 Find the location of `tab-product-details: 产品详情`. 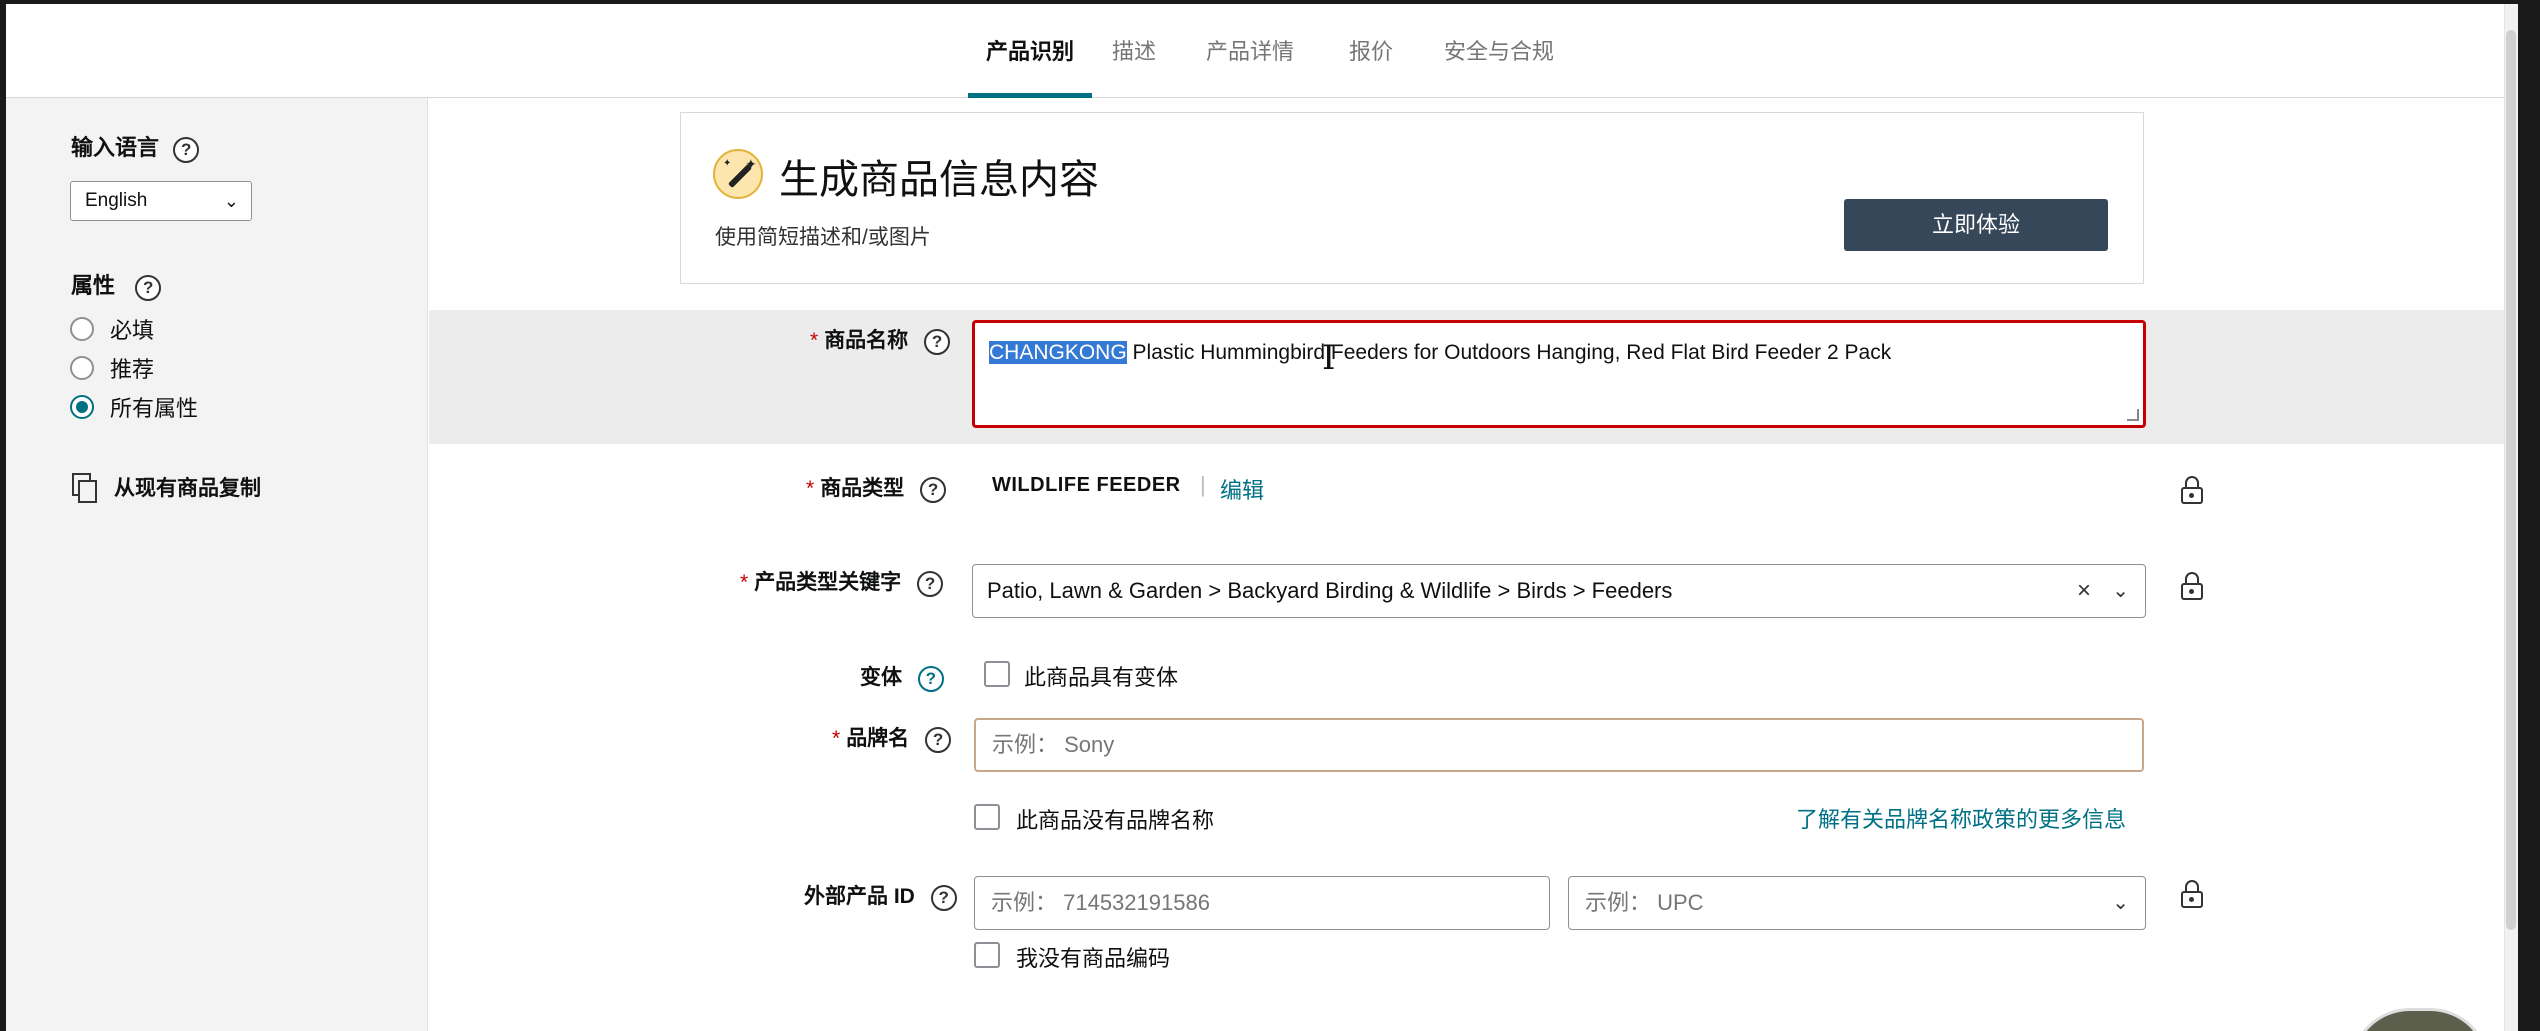

tab-product-details: 产品详情 is located at coordinates (1250, 65).